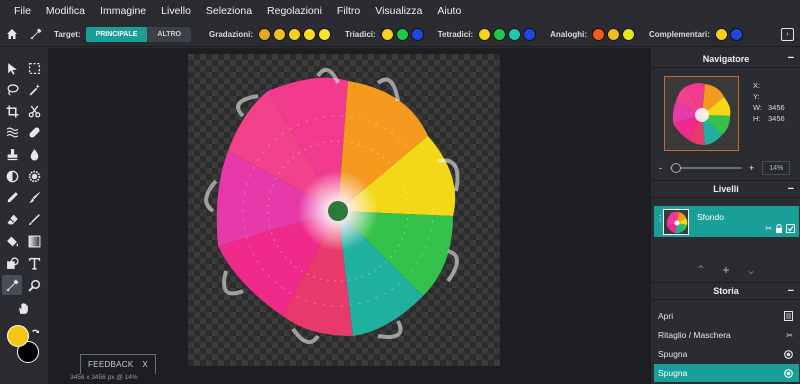  Describe the element at coordinates (449, 11) in the screenshot. I see `menu-help: Aiuto` at that location.